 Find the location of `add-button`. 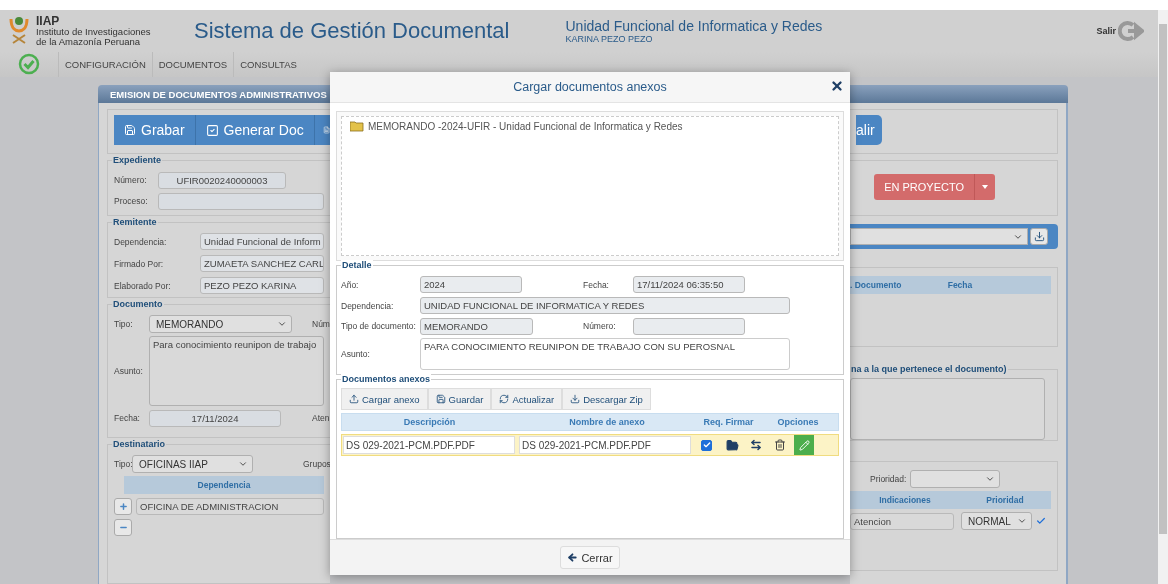

add-button is located at coordinates (123, 506).